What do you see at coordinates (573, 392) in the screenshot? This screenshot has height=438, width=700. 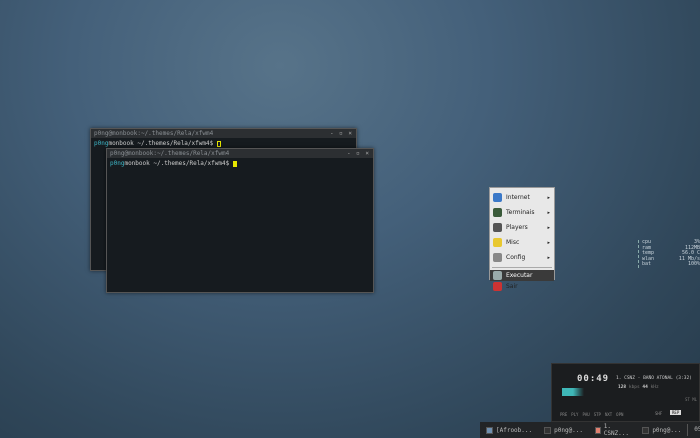 I see `visualizer` at bounding box center [573, 392].